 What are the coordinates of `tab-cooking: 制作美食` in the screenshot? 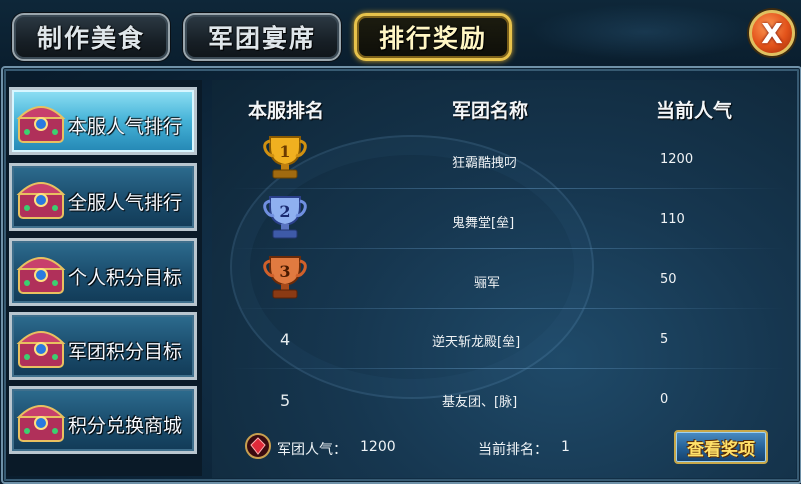 It's located at (91, 37).